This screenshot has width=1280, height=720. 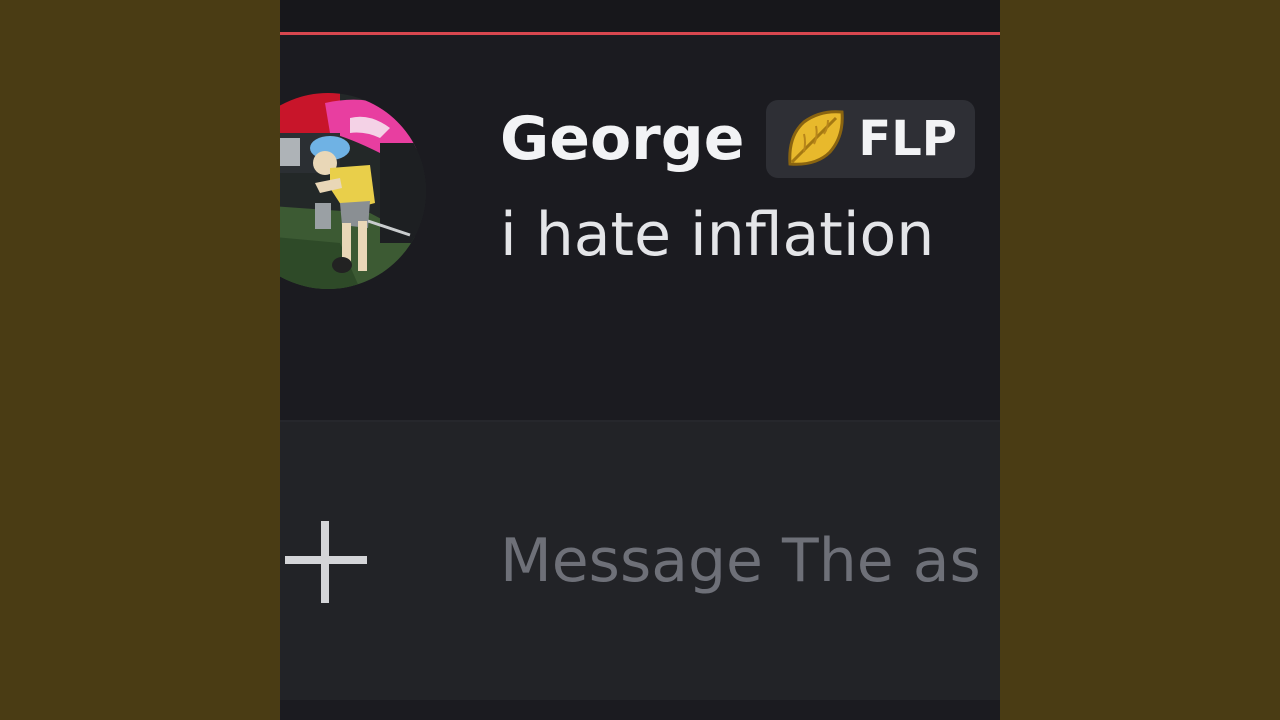 What do you see at coordinates (816, 138) in the screenshot?
I see `leaf-icon` at bounding box center [816, 138].